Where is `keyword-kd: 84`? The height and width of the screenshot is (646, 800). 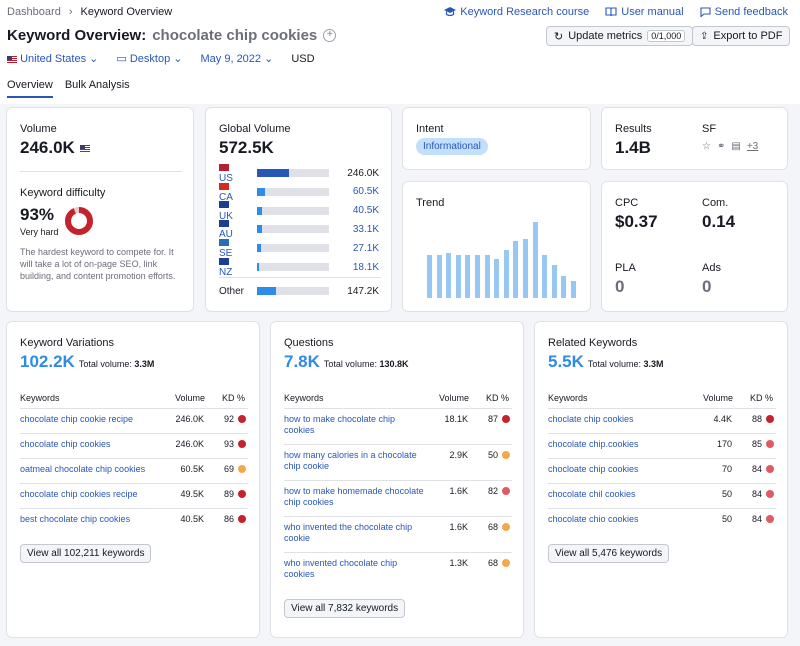
keyword-kd: 84 is located at coordinates (756, 494).